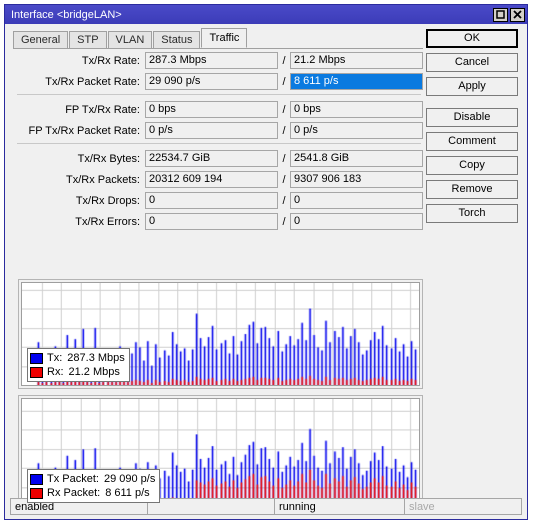  Describe the element at coordinates (472, 38) in the screenshot. I see `ok-button: OK` at that location.